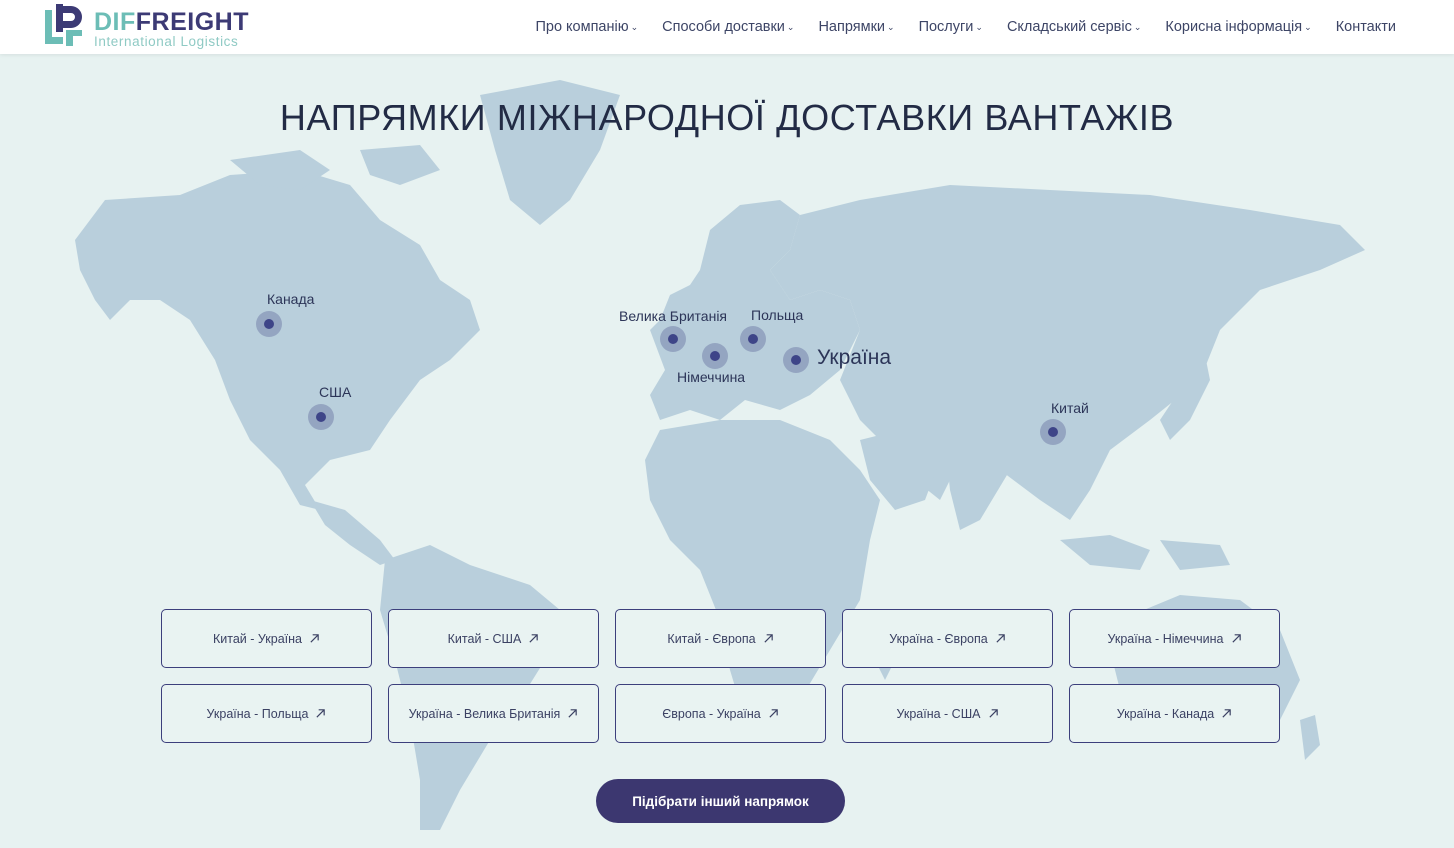  What do you see at coordinates (63, 25) in the screenshot?
I see `logo-icon` at bounding box center [63, 25].